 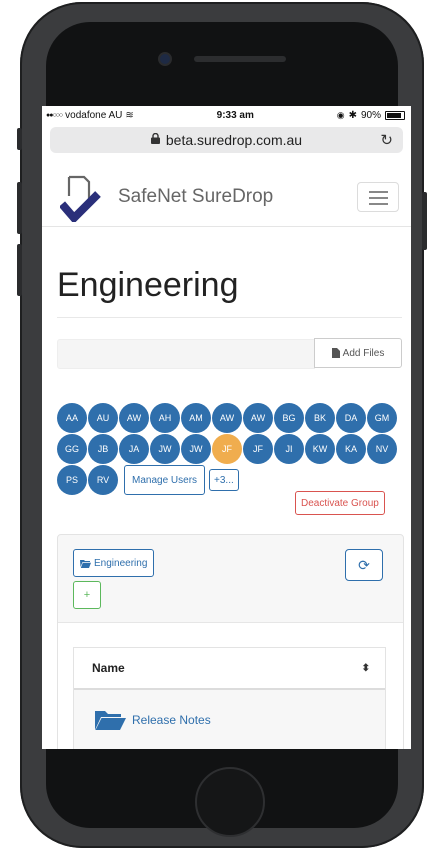 I want to click on user-avatar: BK, so click(x=320, y=418).